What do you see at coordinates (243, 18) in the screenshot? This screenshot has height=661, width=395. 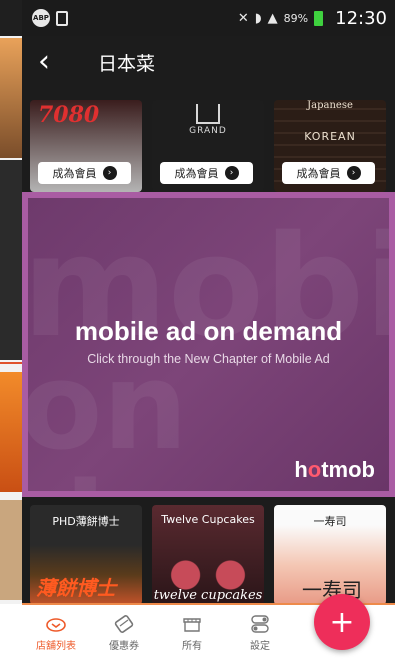 I see `mute-icon: ✕` at bounding box center [243, 18].